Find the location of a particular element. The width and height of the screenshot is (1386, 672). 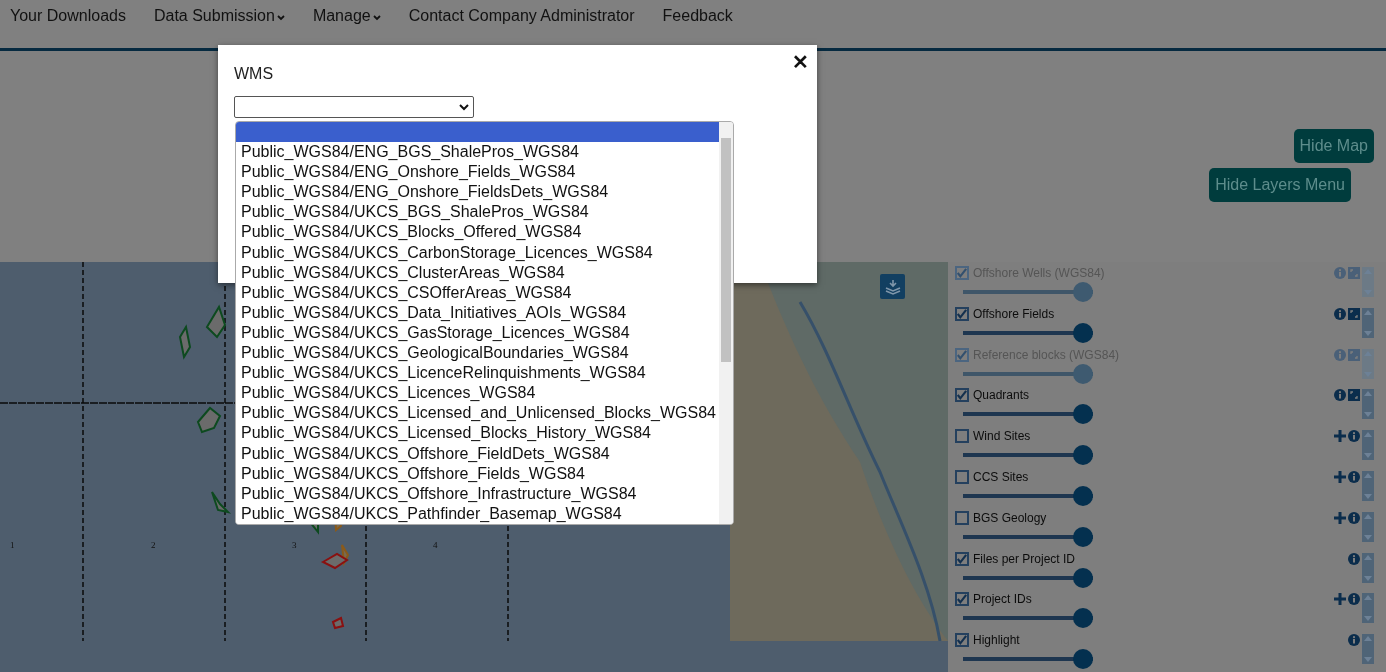

layer-label: Wind Sites is located at coordinates (1002, 436).